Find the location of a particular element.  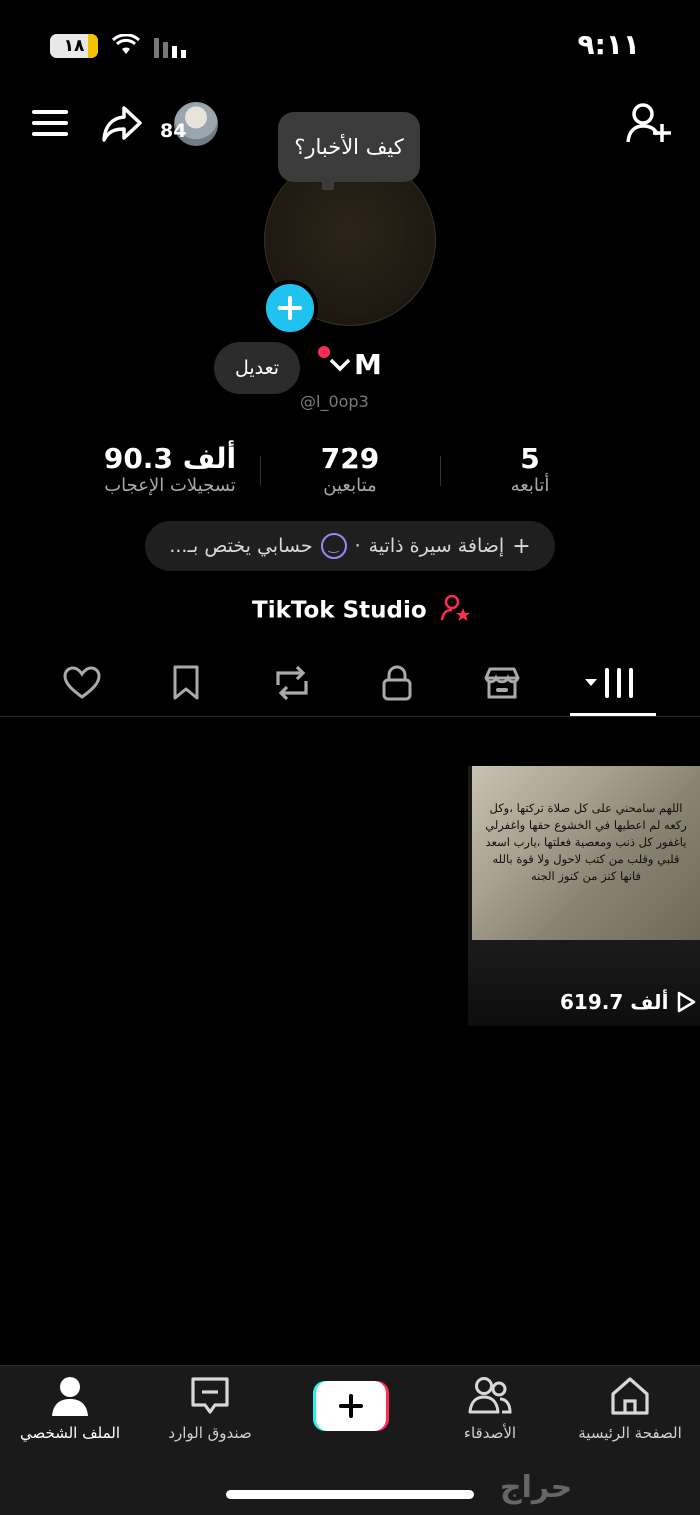

tab-reposts is located at coordinates (292, 683).